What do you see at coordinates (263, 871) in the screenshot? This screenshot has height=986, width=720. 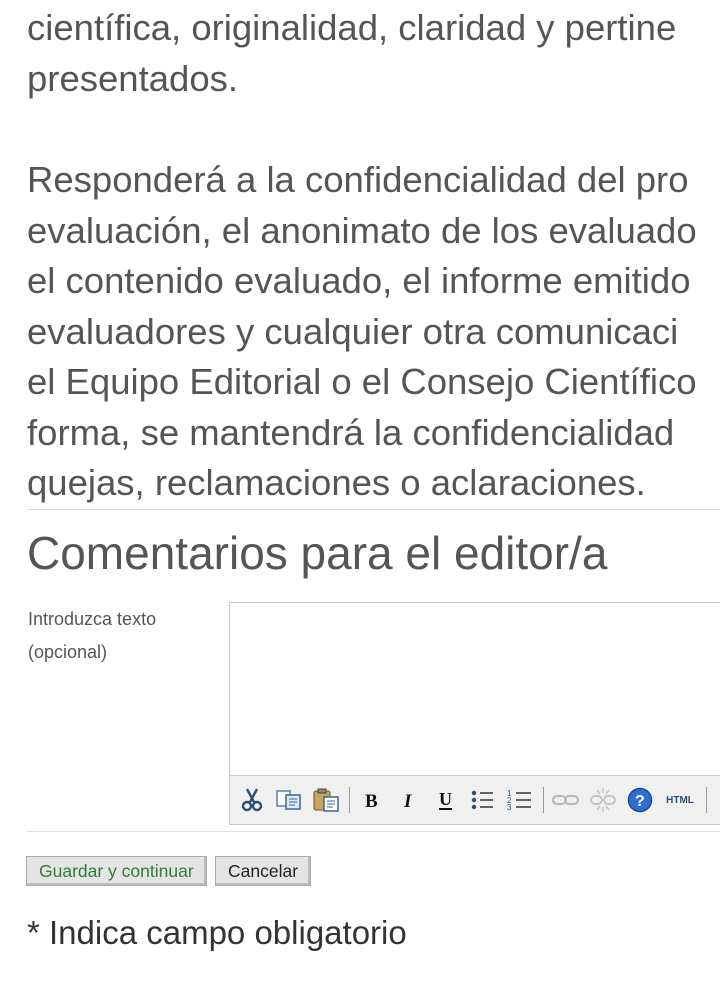 I see `cancel-button: Cancelar` at bounding box center [263, 871].